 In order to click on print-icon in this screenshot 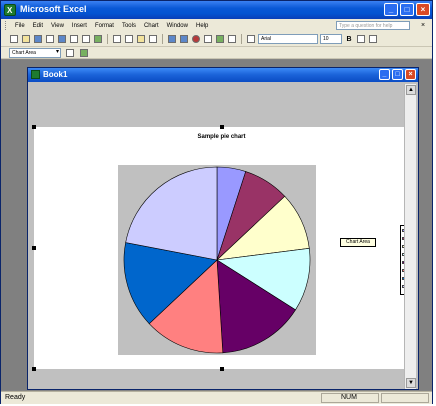, I will do `click(74, 39)`.